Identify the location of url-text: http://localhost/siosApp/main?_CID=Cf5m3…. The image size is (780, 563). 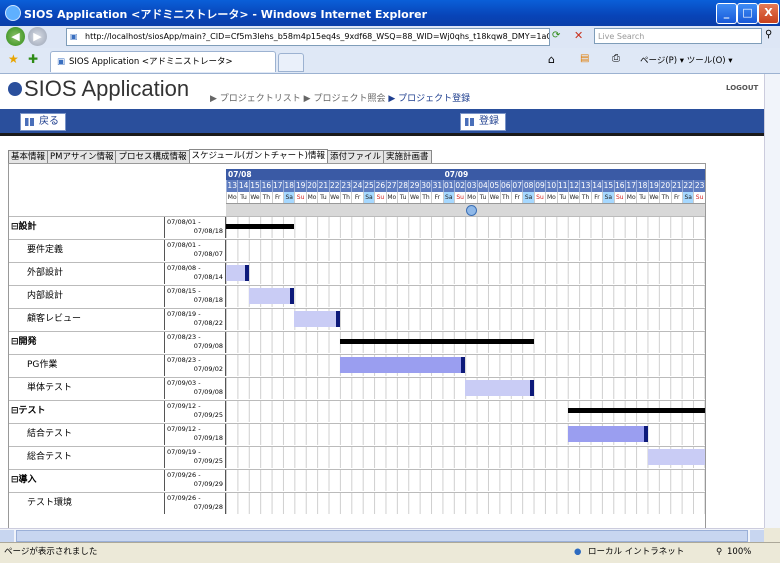
(317, 36).